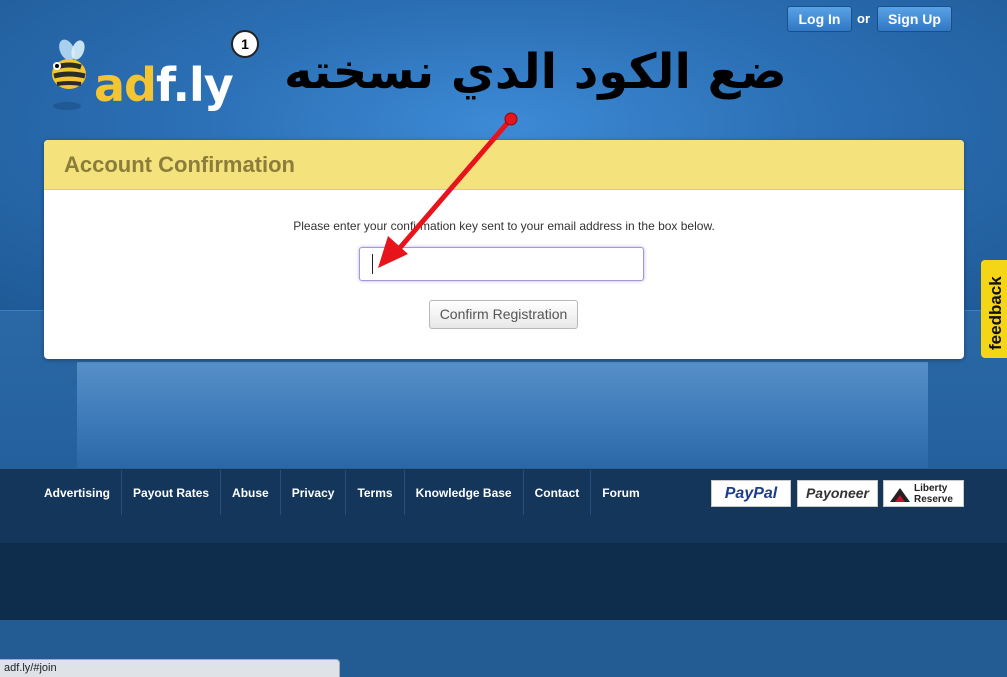 This screenshot has width=1007, height=677. I want to click on browser-status-bar: adf.ly/#join, so click(170, 668).